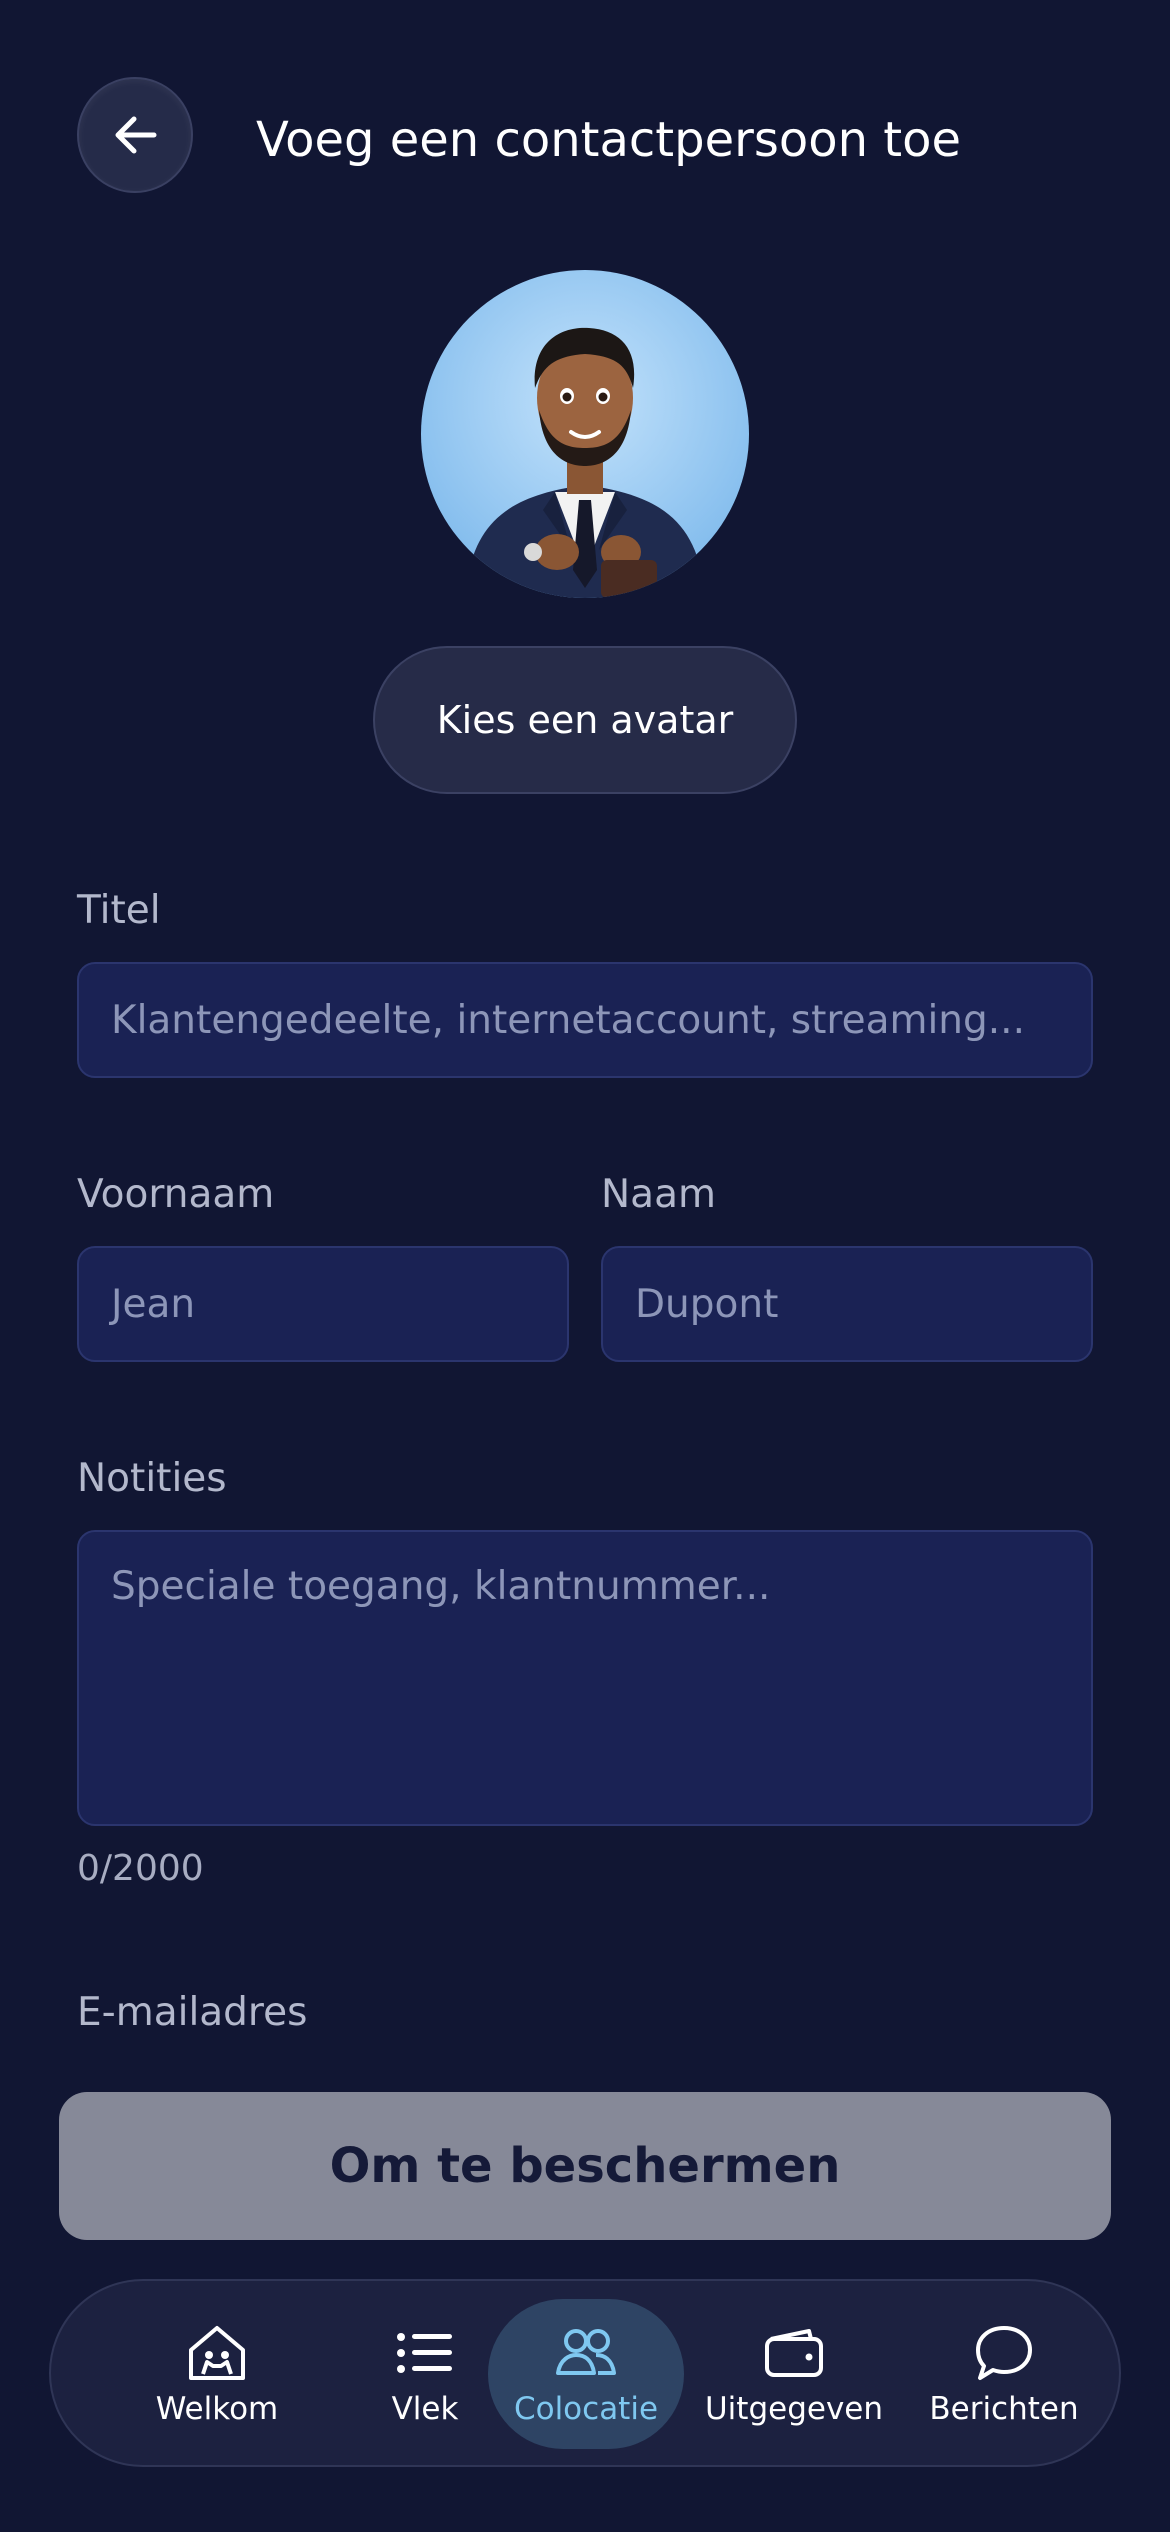 This screenshot has height=2532, width=1170. Describe the element at coordinates (586, 2409) in the screenshot. I see `tab-label: Colocatie` at that location.